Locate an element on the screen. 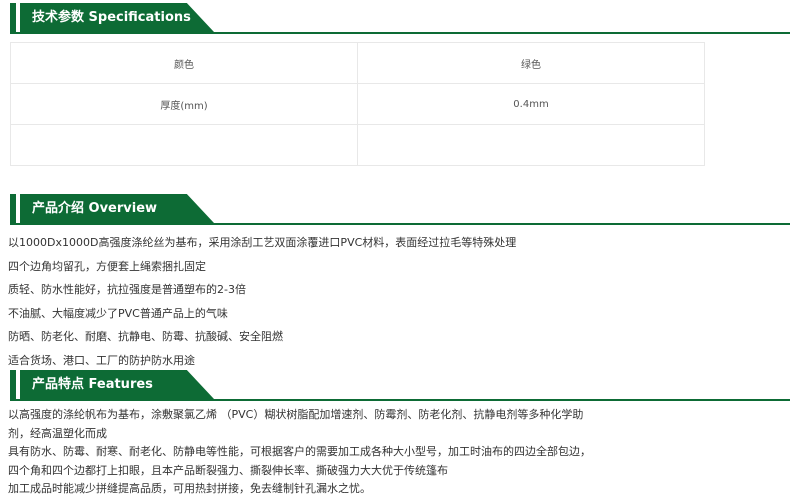 This screenshot has height=500, width=800. specifications-title: 技术参数 Specifications is located at coordinates (111, 17).